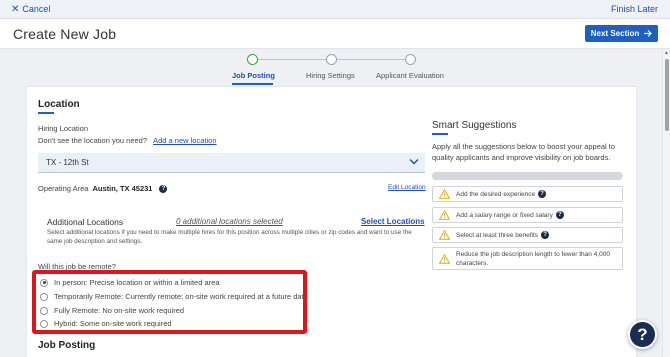 The height and width of the screenshot is (357, 670). What do you see at coordinates (666, 53) in the screenshot?
I see `scroll-up-icon: ▲` at bounding box center [666, 53].